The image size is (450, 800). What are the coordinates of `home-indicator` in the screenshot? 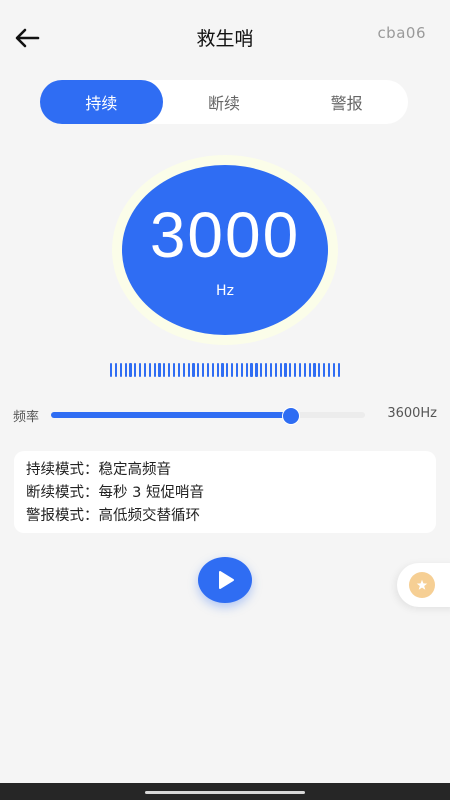 It's located at (225, 792).